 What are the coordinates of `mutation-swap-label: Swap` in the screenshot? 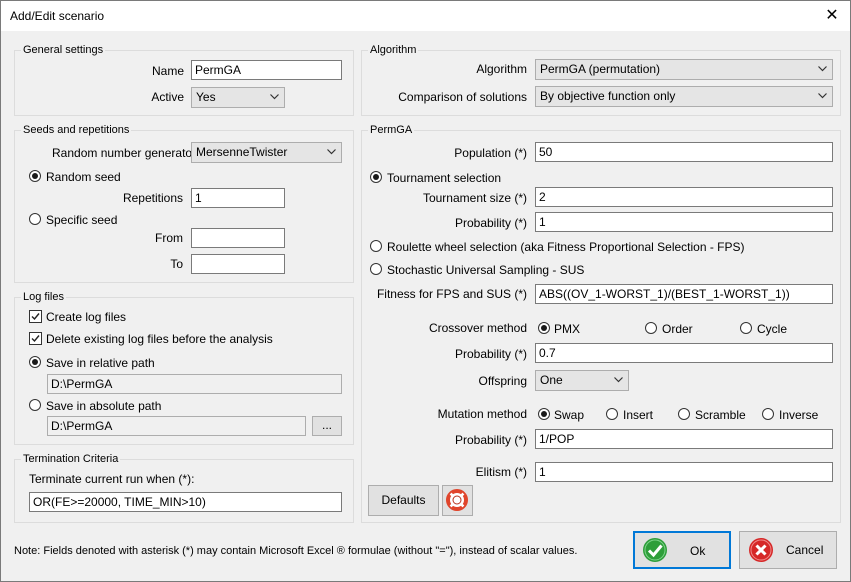 It's located at (569, 415).